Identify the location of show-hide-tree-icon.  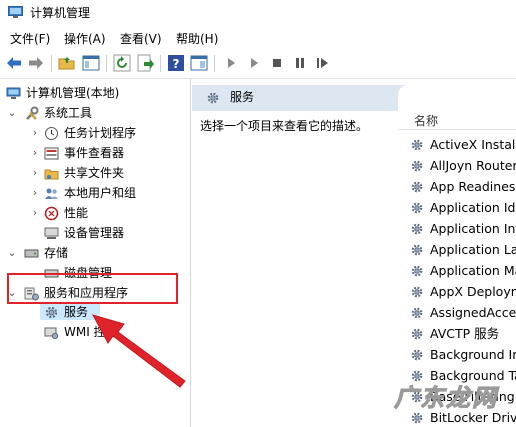
(91, 63).